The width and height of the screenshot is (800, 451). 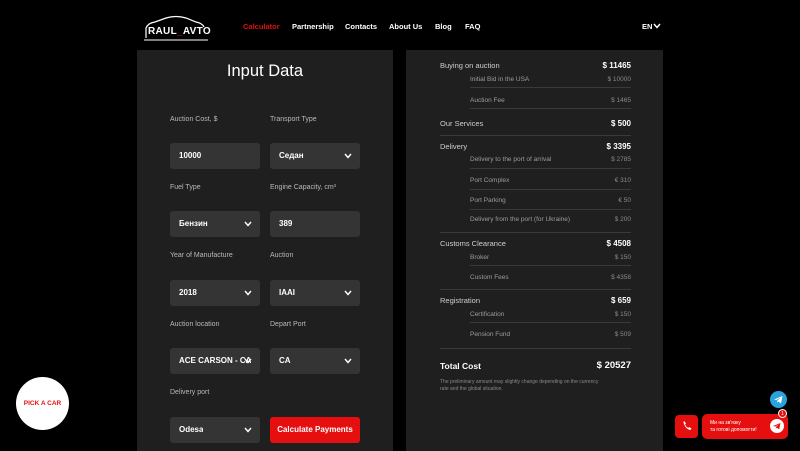 What do you see at coordinates (261, 26) in the screenshot?
I see `nav-calculator: Calculator` at bounding box center [261, 26].